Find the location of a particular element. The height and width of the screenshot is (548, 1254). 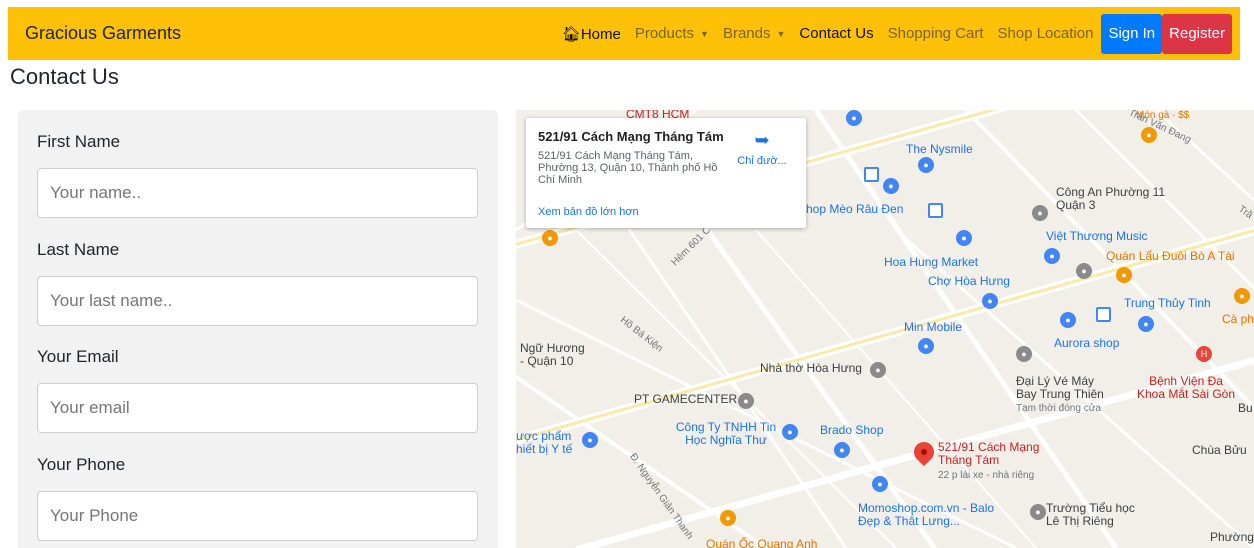

first-name-input is located at coordinates (257, 193).